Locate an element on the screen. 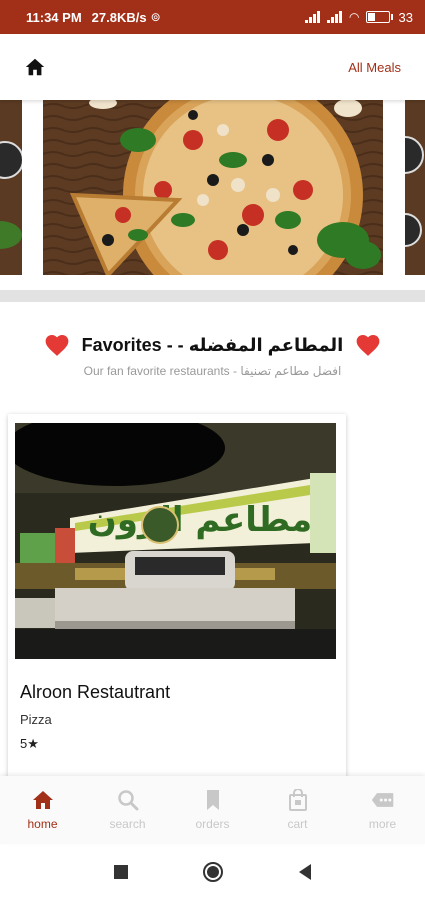  favorites-heading-row: Favorites - - المطاعم المفضله is located at coordinates (212, 345).